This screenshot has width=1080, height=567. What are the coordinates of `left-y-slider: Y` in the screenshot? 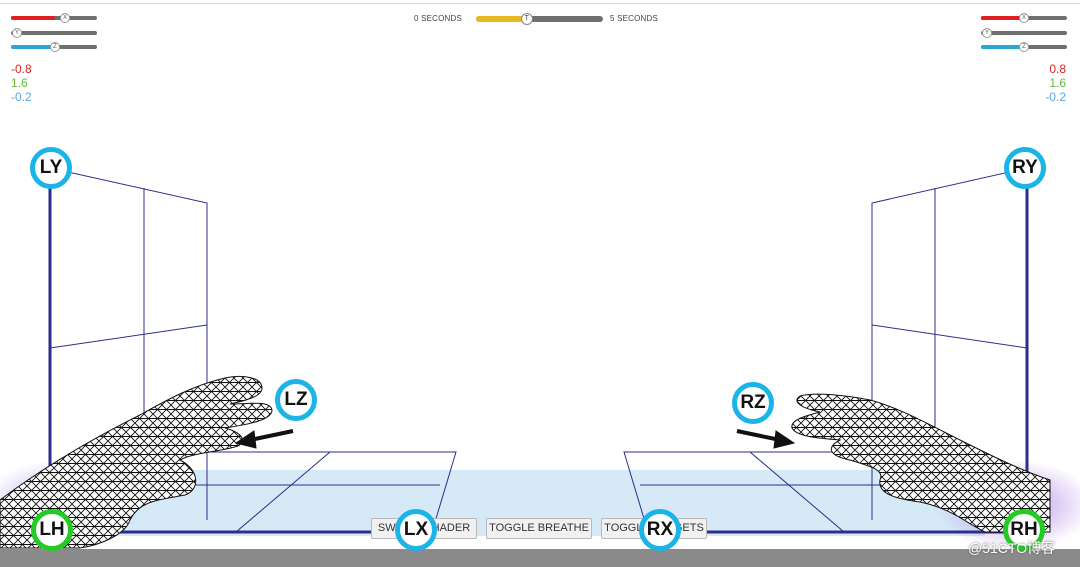 It's located at (54, 33).